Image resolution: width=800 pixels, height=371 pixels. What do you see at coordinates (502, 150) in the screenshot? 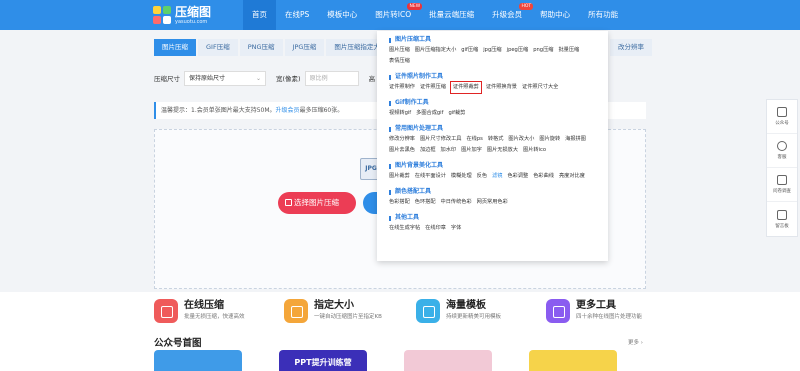
I see `menu-link: 图片无损放大` at bounding box center [502, 150].